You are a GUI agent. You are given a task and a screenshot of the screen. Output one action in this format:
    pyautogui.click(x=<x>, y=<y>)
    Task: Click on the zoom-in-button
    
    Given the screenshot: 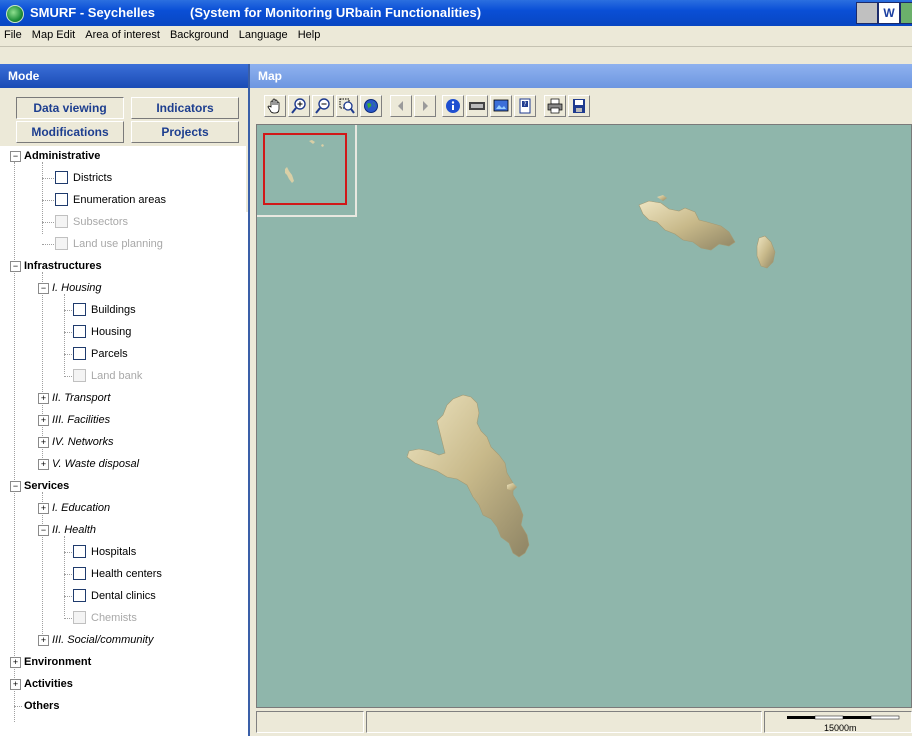 What is the action you would take?
    pyautogui.click(x=299, y=106)
    